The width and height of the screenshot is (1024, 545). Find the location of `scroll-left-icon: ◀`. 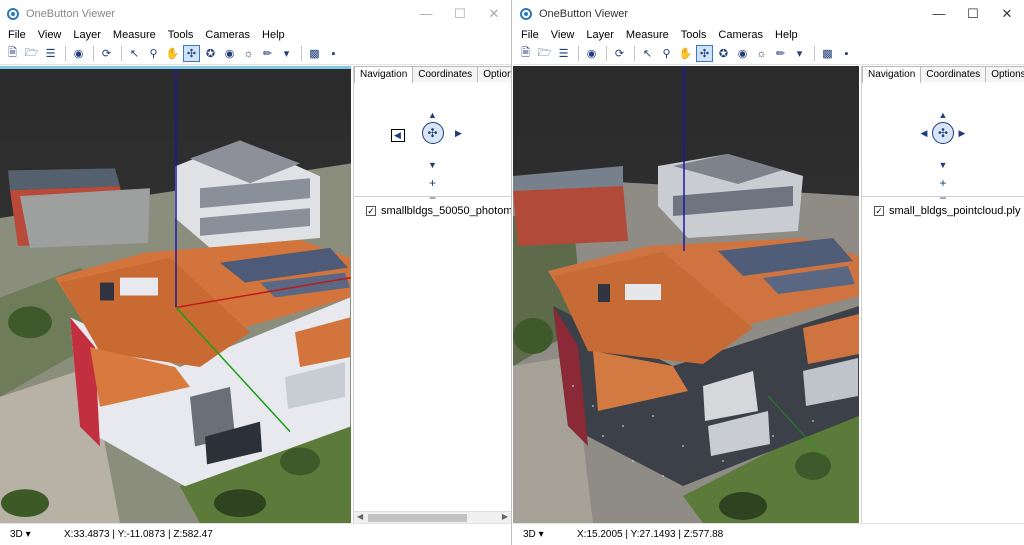

scroll-left-icon: ◀ is located at coordinates (360, 516).